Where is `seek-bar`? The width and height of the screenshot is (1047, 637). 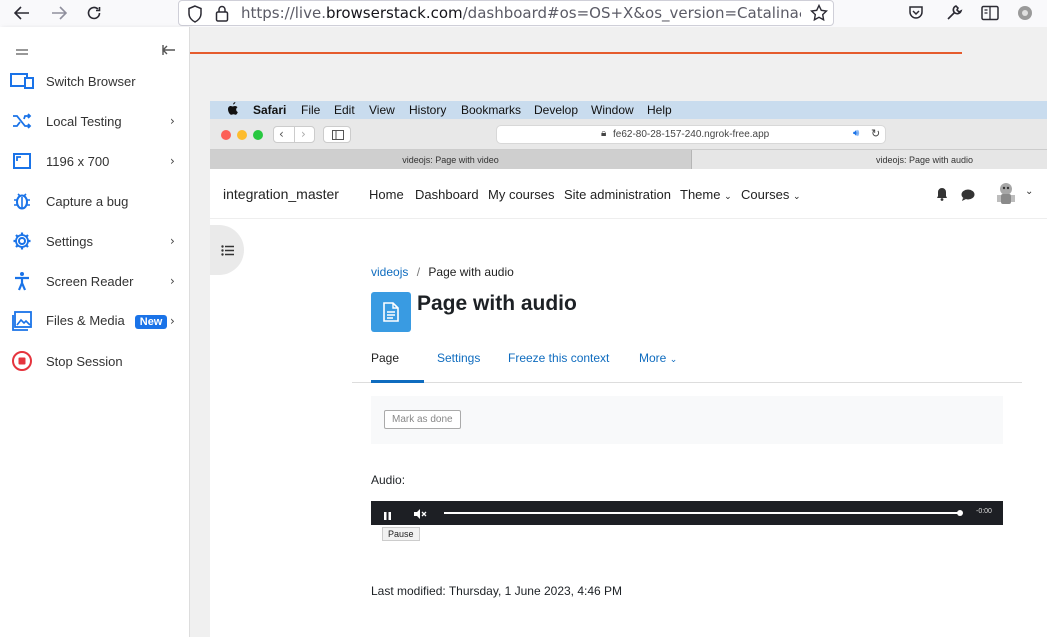 seek-bar is located at coordinates (703, 513).